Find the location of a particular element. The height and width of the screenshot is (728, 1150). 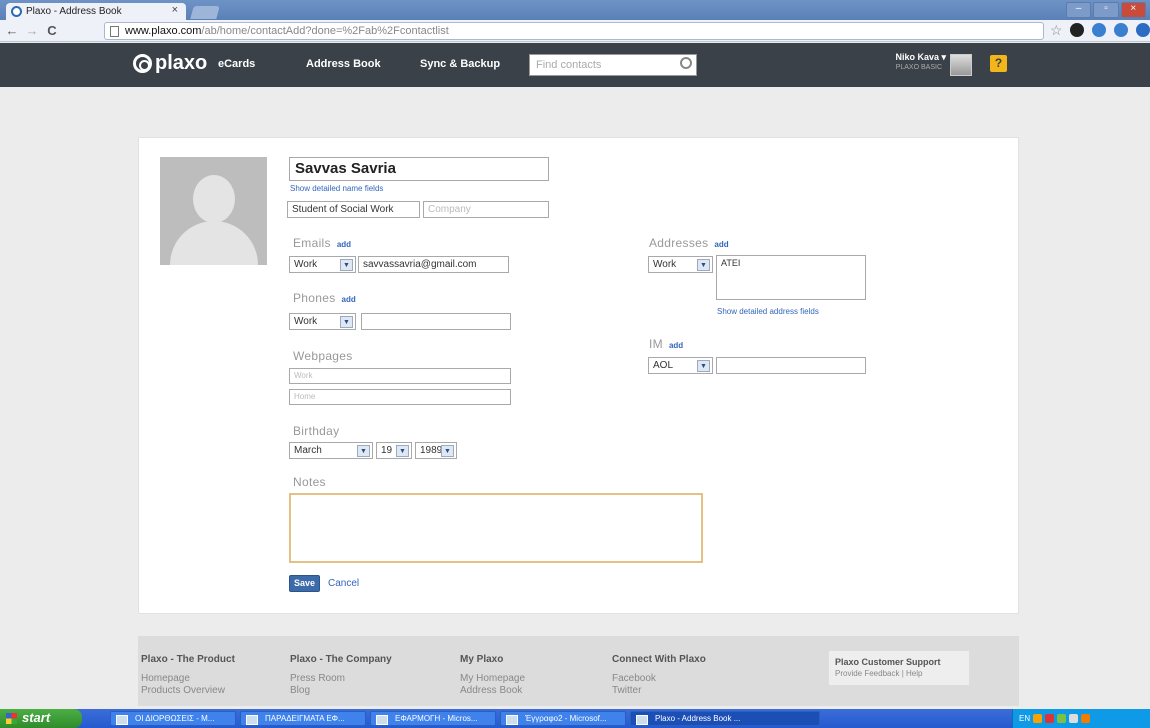

forward-arrow-icon: → is located at coordinates (32, 31).